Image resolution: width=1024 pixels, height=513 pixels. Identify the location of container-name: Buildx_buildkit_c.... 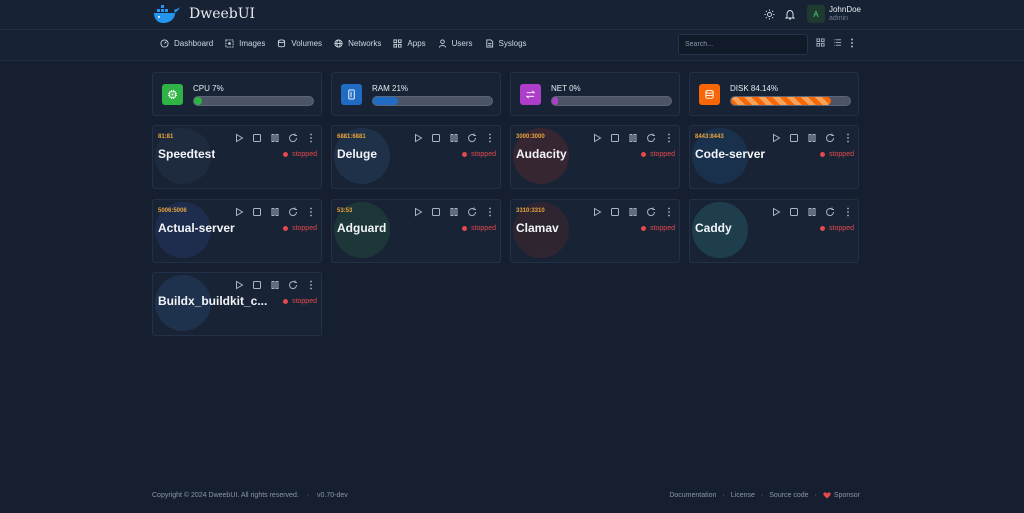
(212, 301).